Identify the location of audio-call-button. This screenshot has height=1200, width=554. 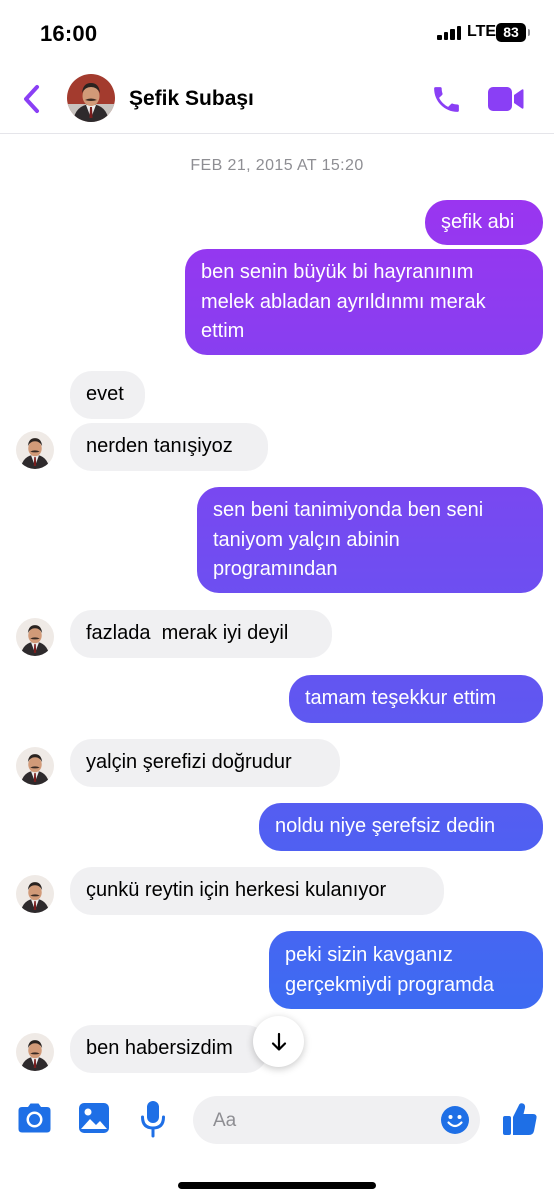
(446, 99).